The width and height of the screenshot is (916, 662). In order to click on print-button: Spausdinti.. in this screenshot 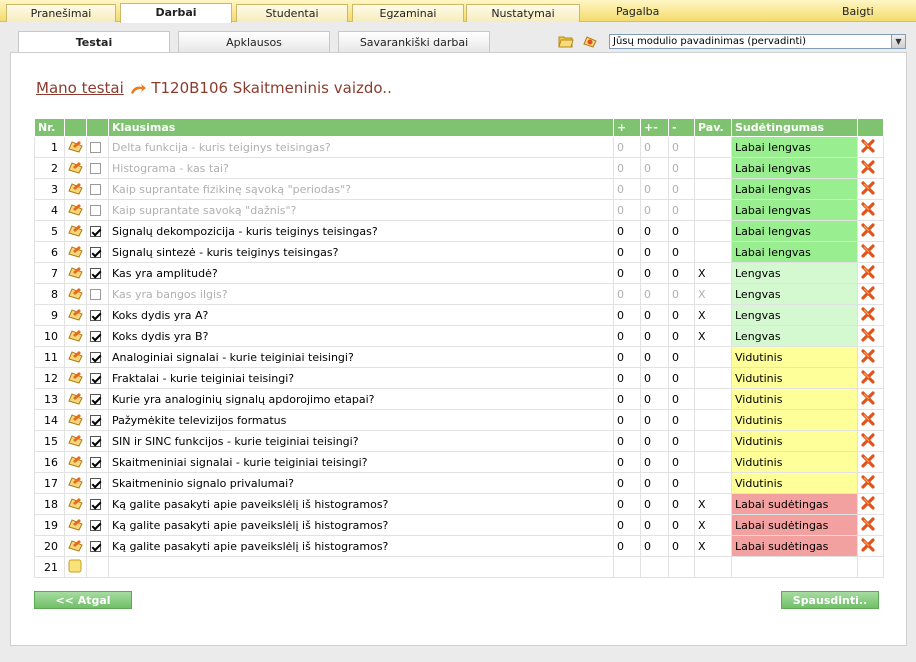, I will do `click(830, 600)`.